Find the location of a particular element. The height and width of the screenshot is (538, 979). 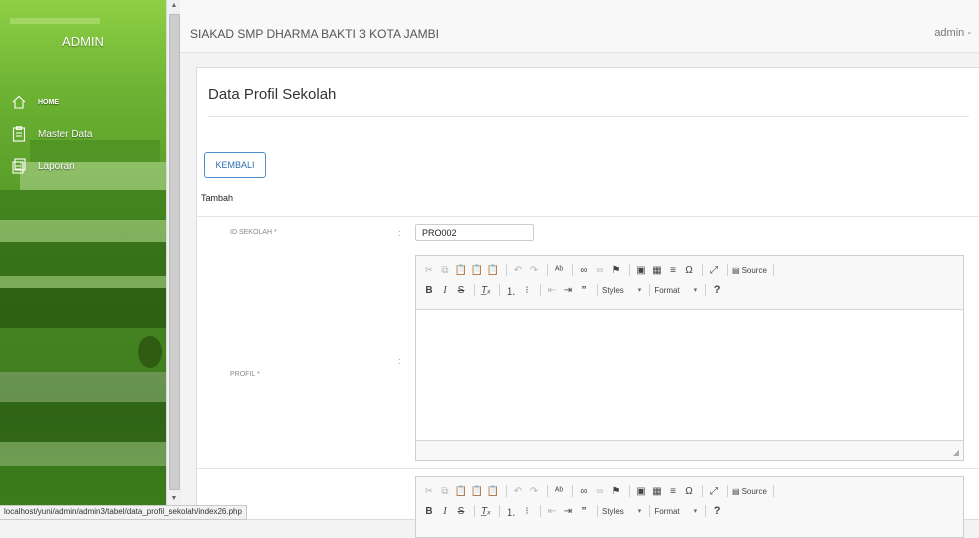

page-title: Data Profil Sekolah is located at coordinates (272, 94).